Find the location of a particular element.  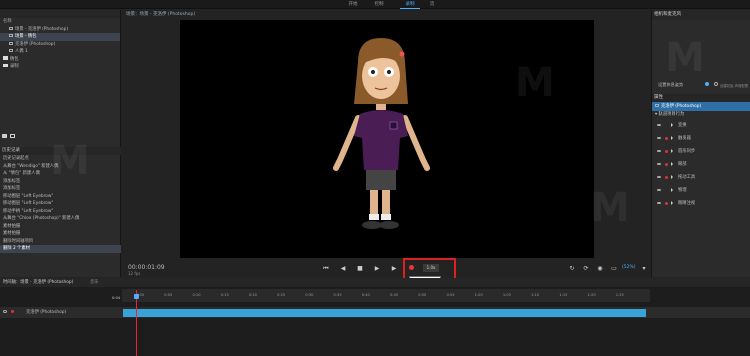

tab-start: 开始 is located at coordinates (353, 4).